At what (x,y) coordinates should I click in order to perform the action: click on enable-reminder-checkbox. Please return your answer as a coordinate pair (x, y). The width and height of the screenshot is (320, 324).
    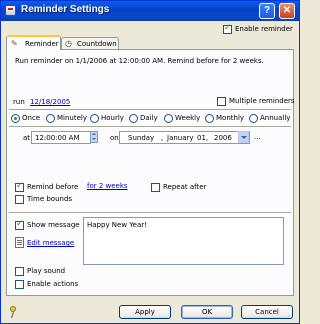
    Looking at the image, I should click on (227, 28).